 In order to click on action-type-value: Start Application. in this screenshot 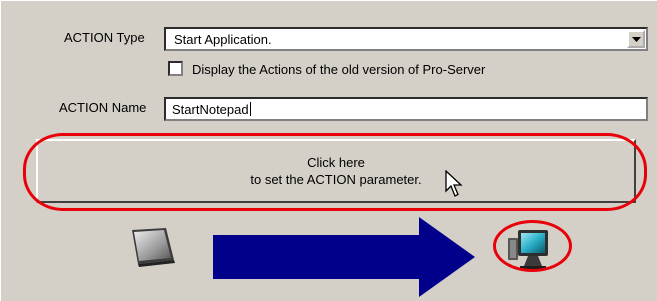, I will do `click(223, 39)`.